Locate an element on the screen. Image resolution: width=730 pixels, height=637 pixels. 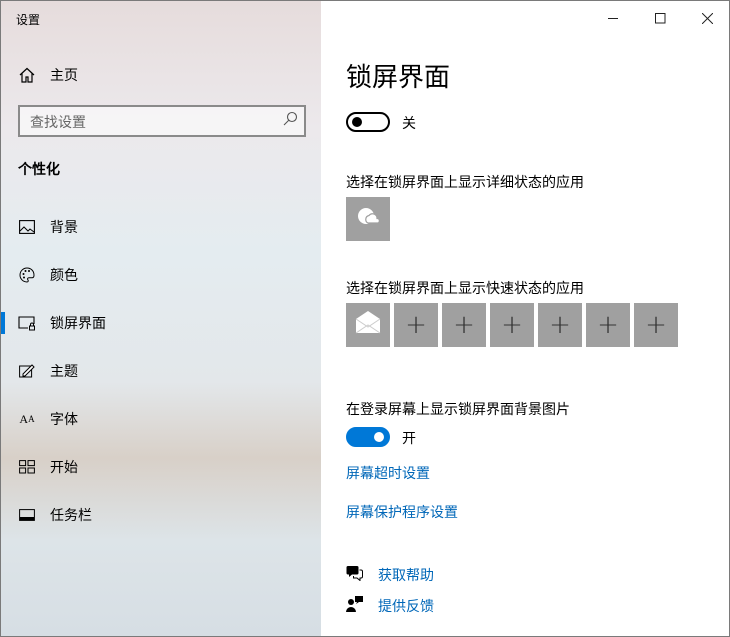
page-title: 锁屏界面 is located at coordinates (398, 78).